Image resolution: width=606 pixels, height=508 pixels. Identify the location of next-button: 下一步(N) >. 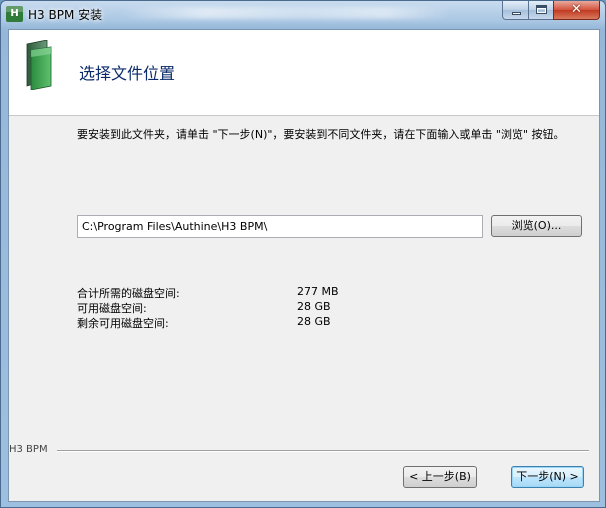
(547, 477).